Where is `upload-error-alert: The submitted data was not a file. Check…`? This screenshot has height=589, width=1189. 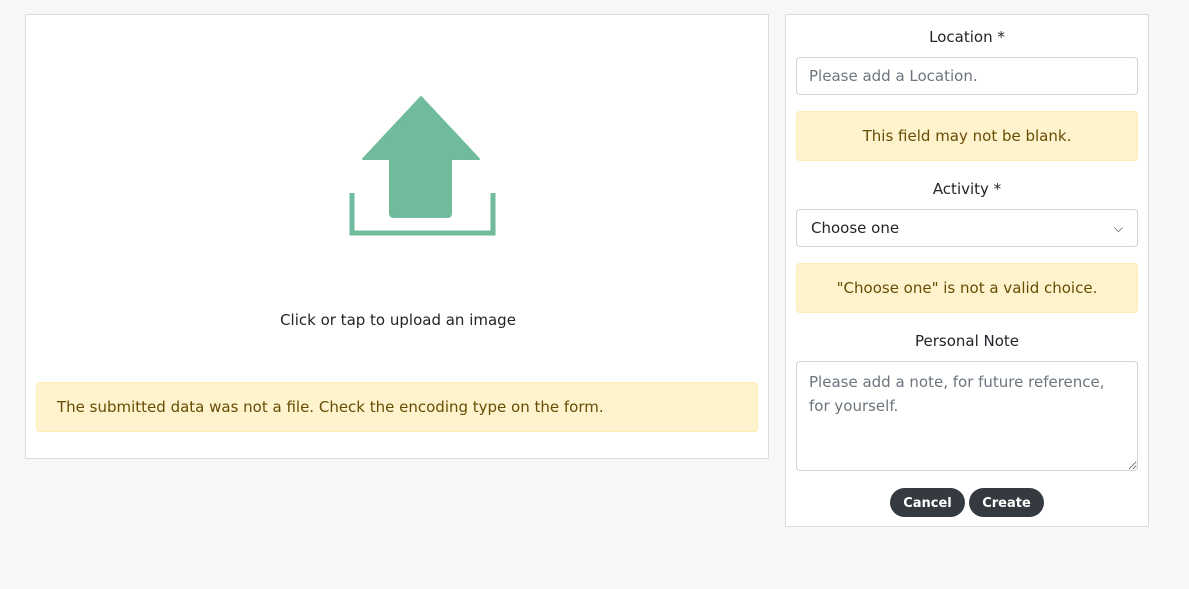 upload-error-alert: The submitted data was not a file. Check… is located at coordinates (397, 407).